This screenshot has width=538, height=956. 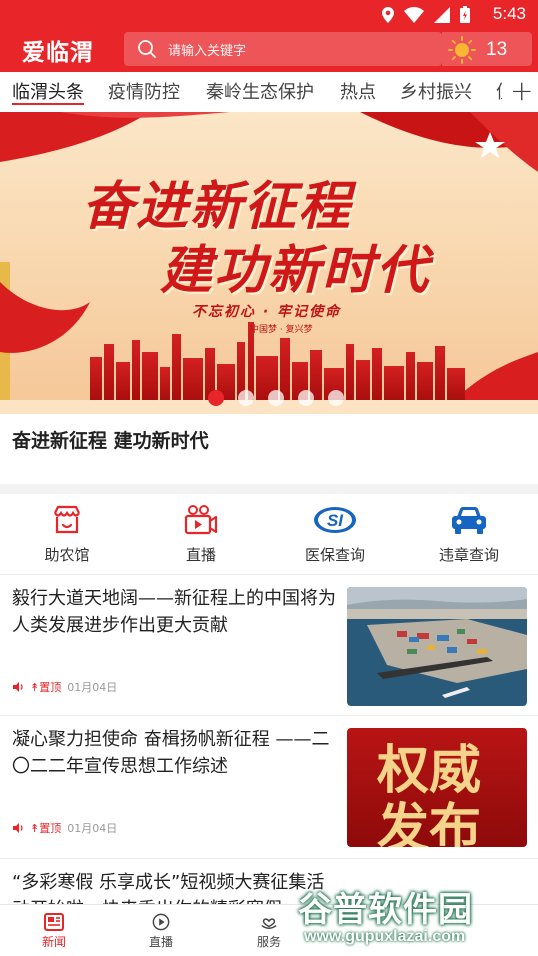 What do you see at coordinates (437, 787) in the screenshot?
I see `news-thumbnail: 权威 发布` at bounding box center [437, 787].